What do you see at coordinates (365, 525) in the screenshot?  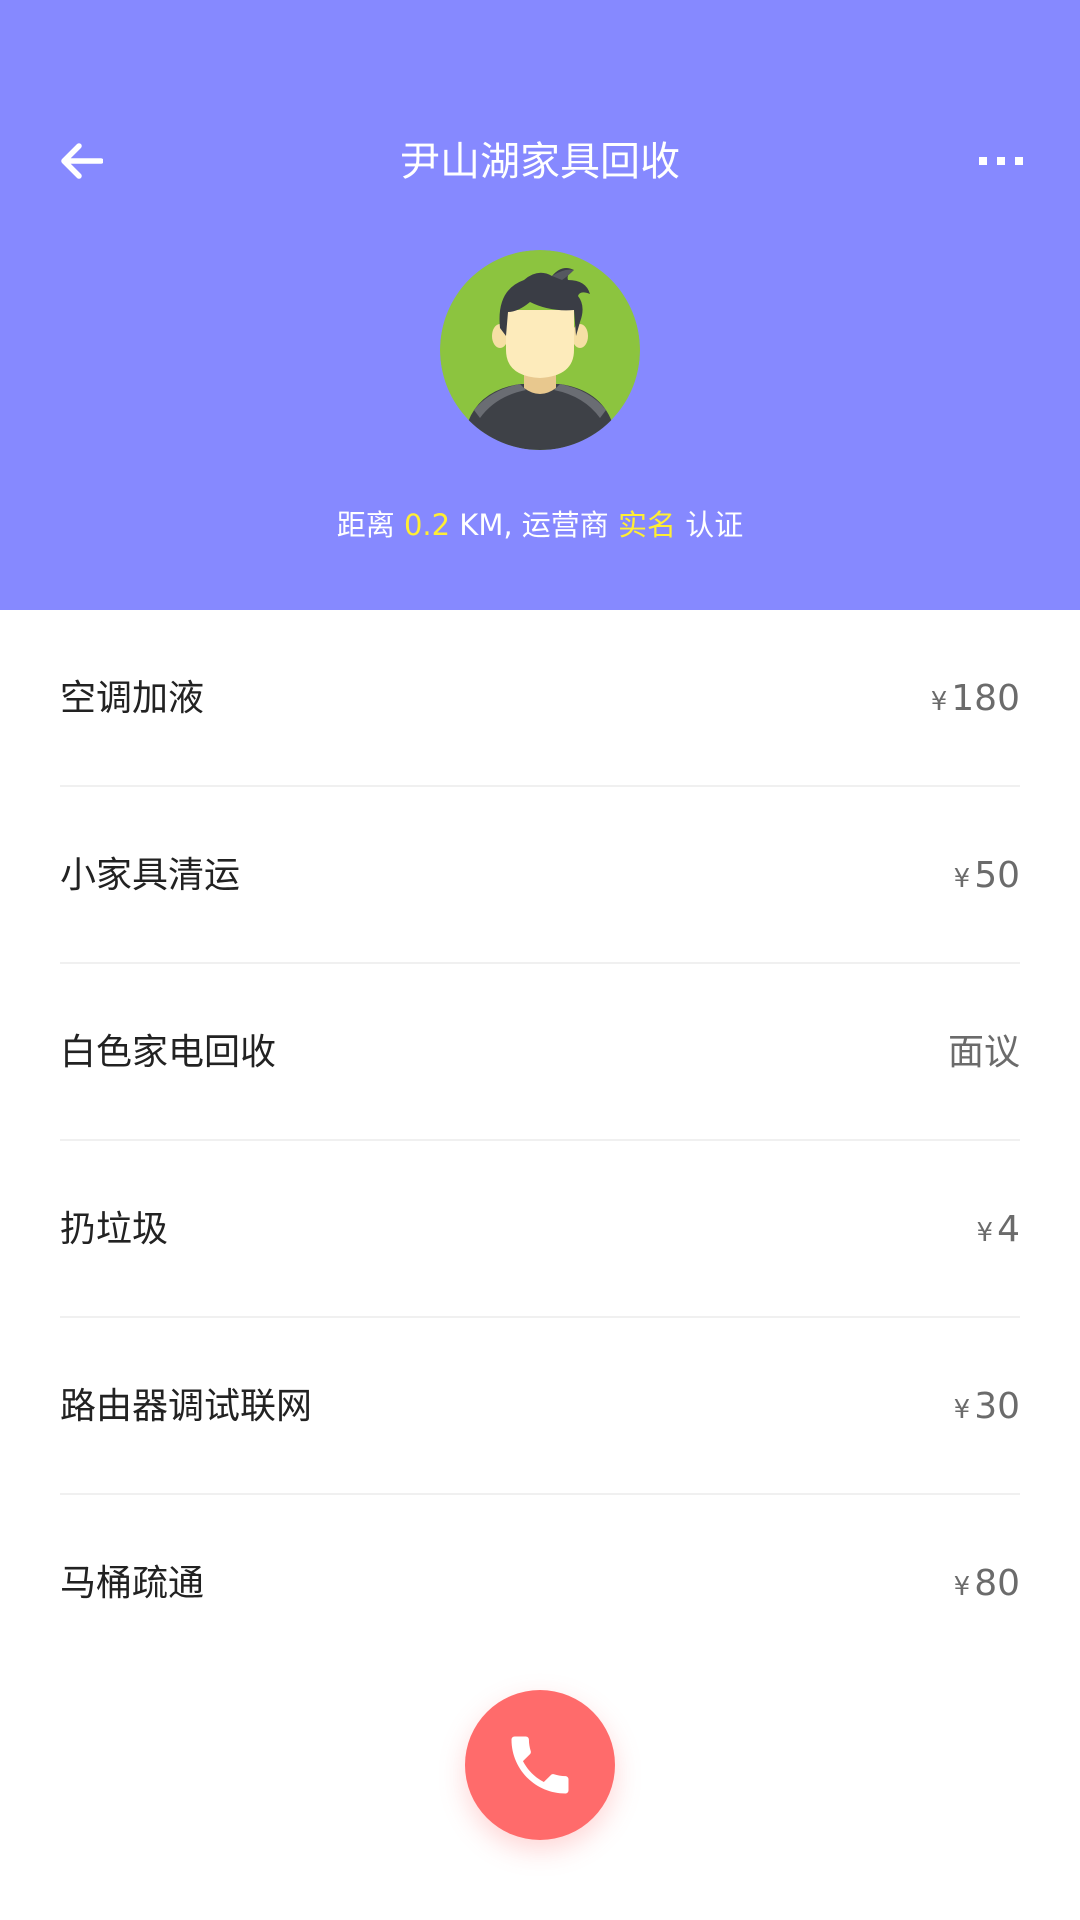 I see `distance-prefix: 距离` at bounding box center [365, 525].